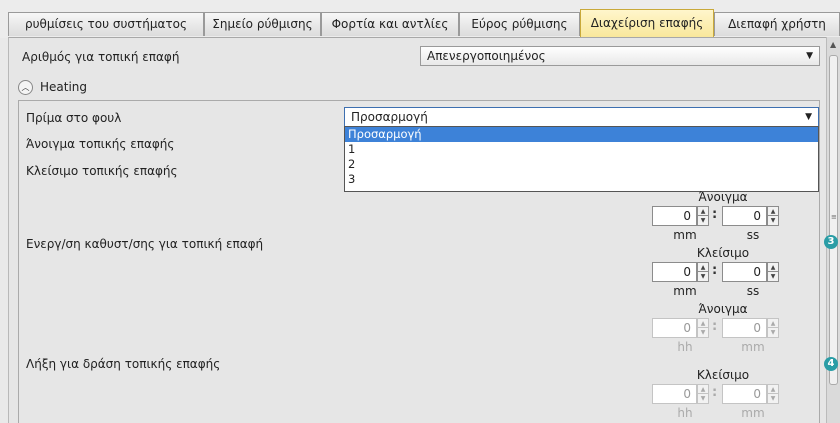 This screenshot has height=423, width=840. Describe the element at coordinates (777, 24) in the screenshot. I see `tab-user-interface: Διεπαφή χρήστη` at that location.